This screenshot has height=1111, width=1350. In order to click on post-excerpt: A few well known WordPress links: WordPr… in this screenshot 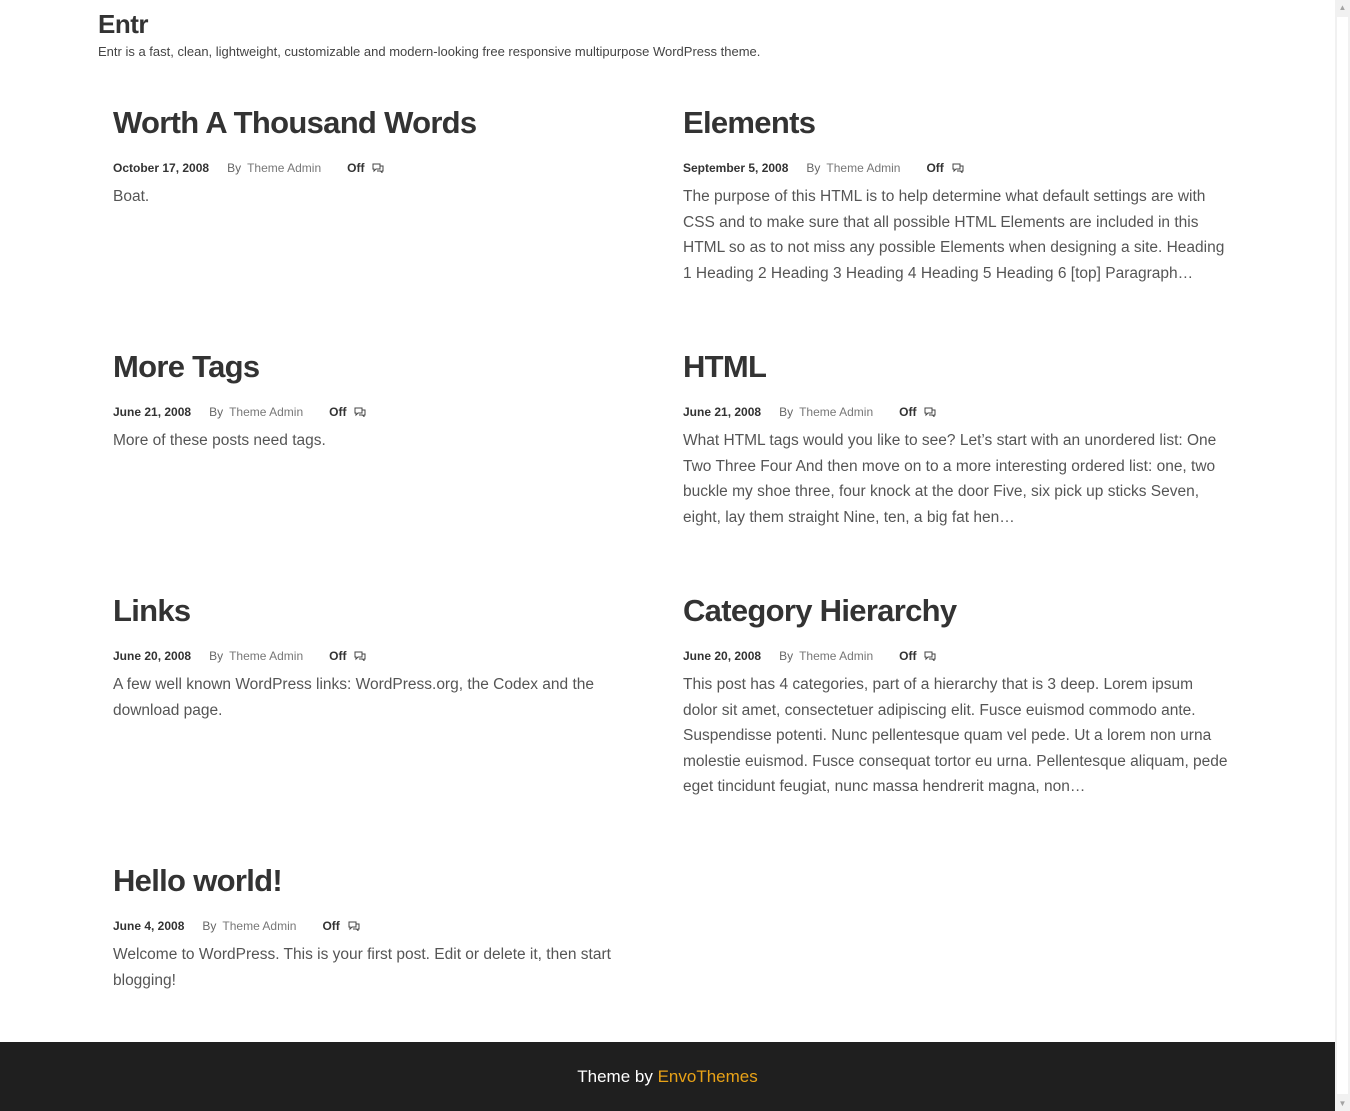, I will do `click(354, 697)`.